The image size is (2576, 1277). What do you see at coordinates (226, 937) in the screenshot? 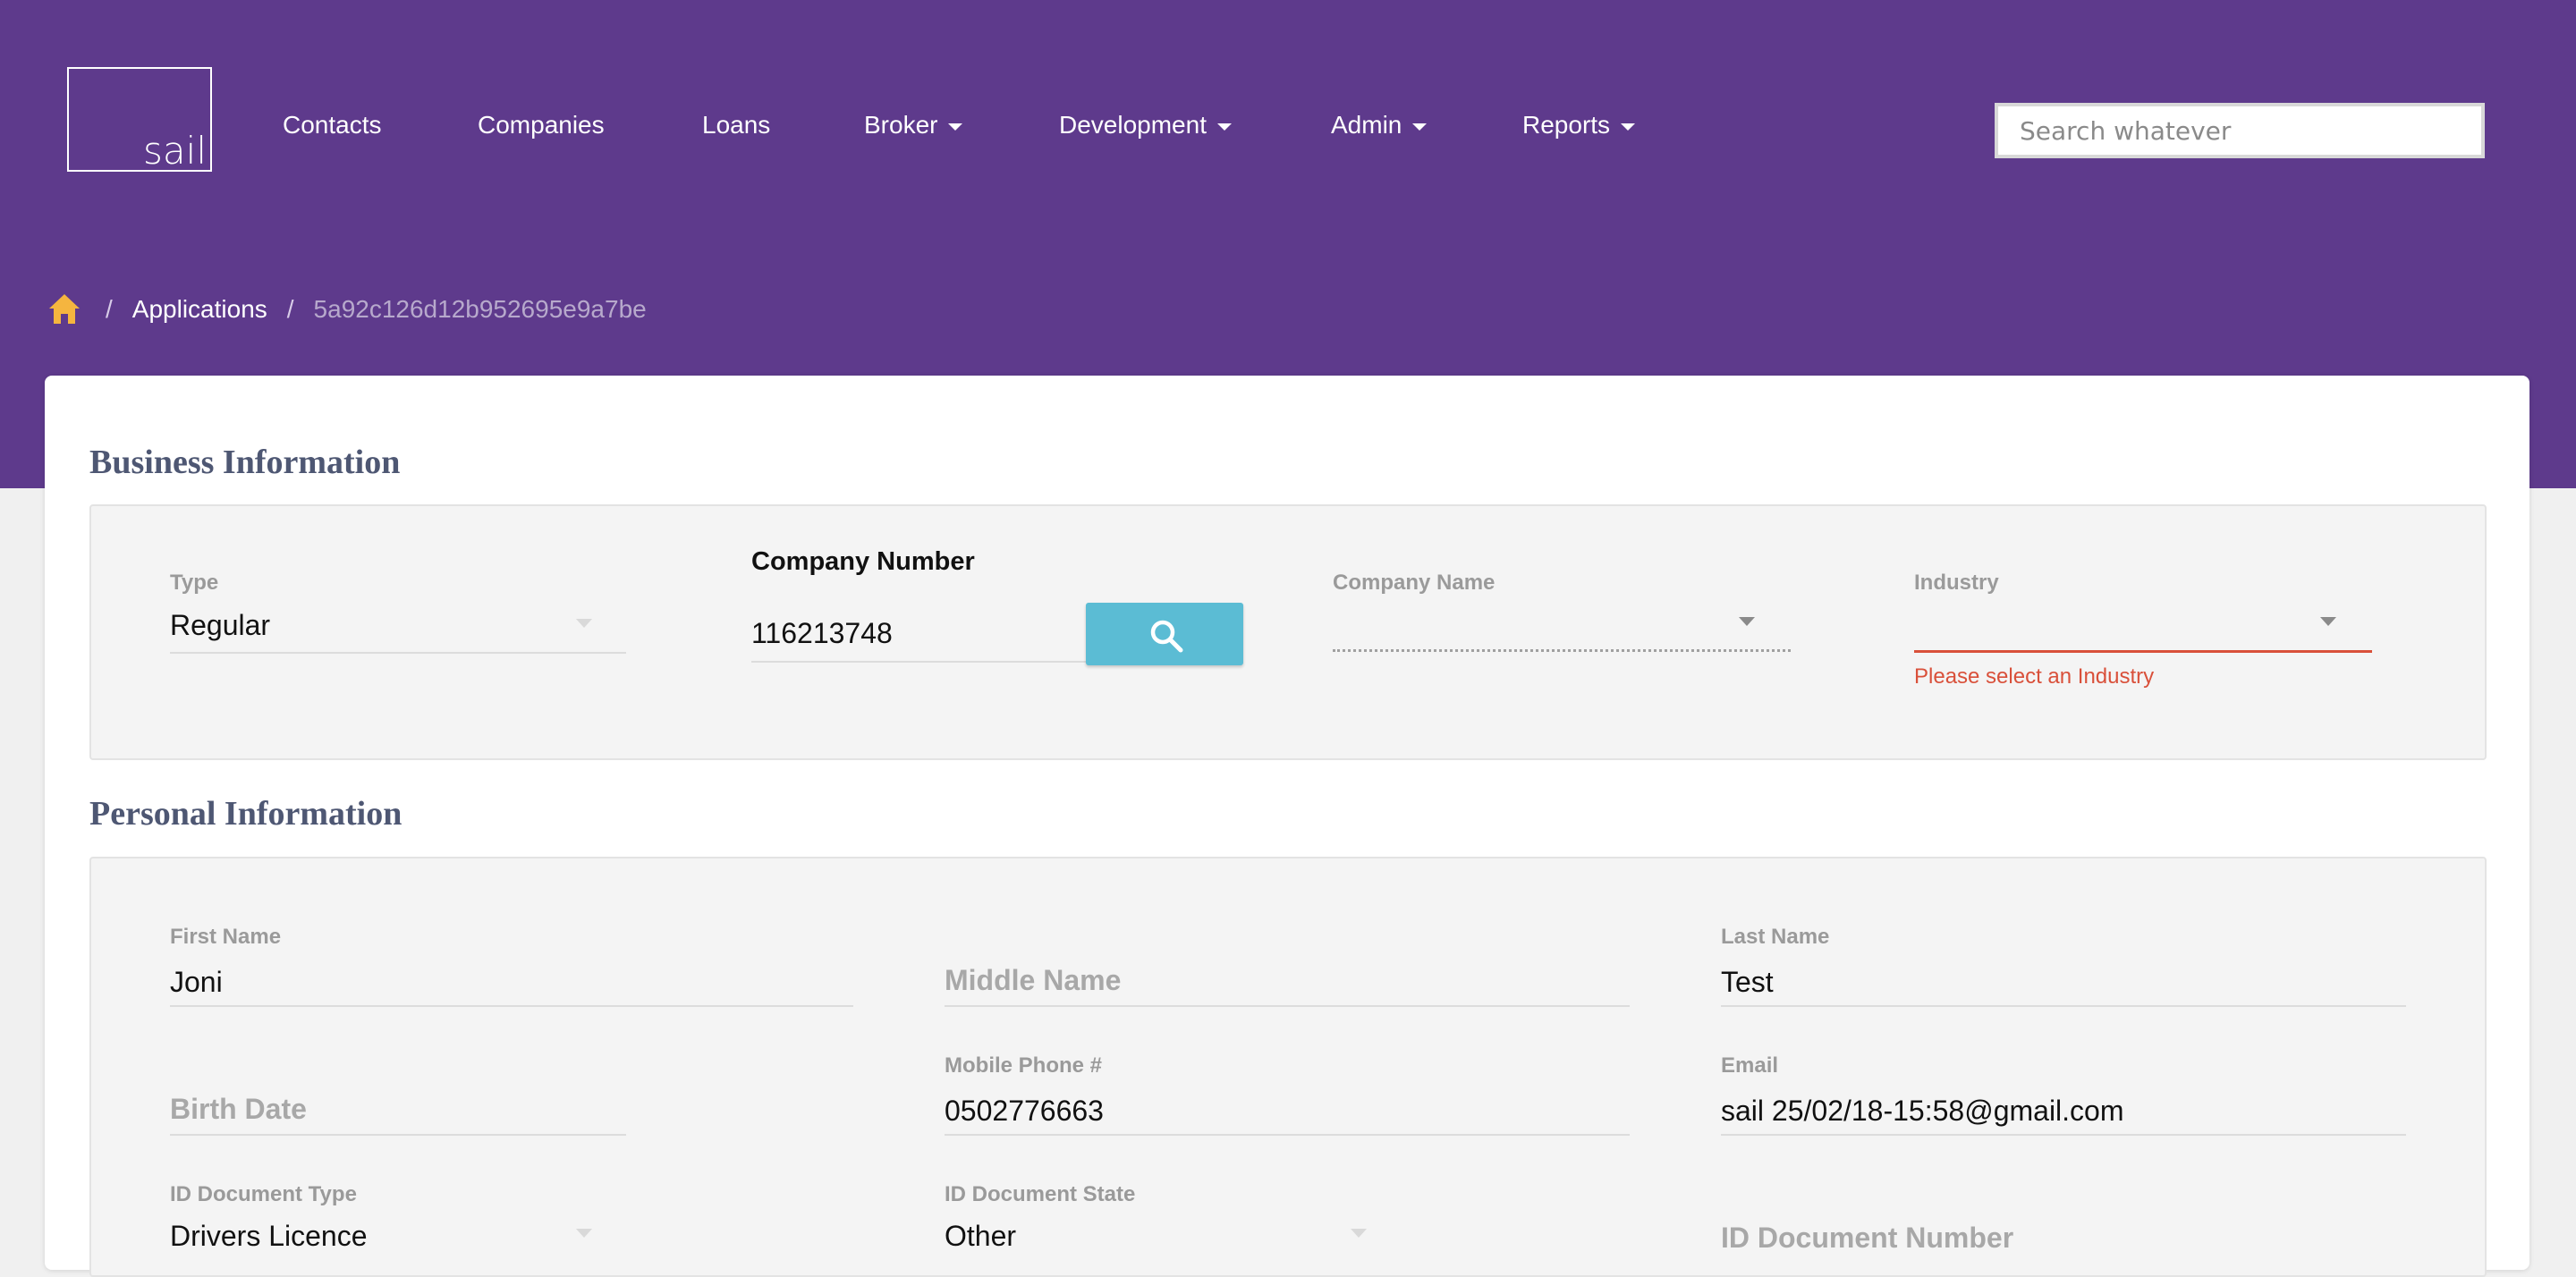
I see `first-name-label: First Name` at bounding box center [226, 937].